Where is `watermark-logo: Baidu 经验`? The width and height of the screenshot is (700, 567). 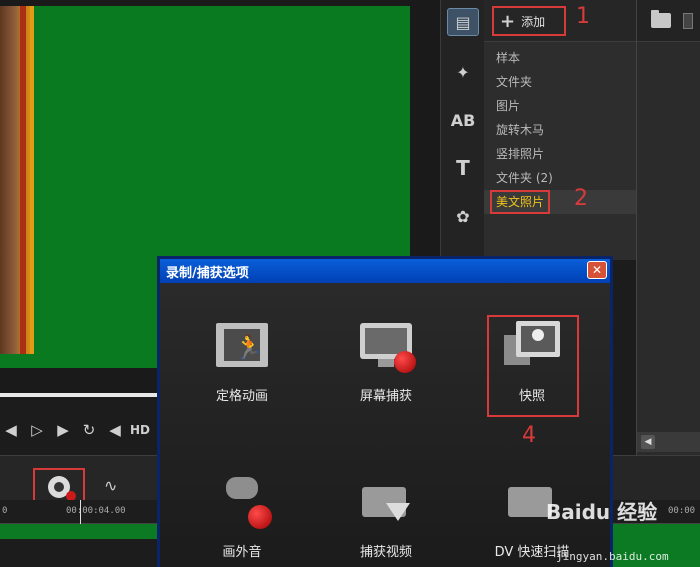 watermark-logo: Baidu 经验 is located at coordinates (602, 512).